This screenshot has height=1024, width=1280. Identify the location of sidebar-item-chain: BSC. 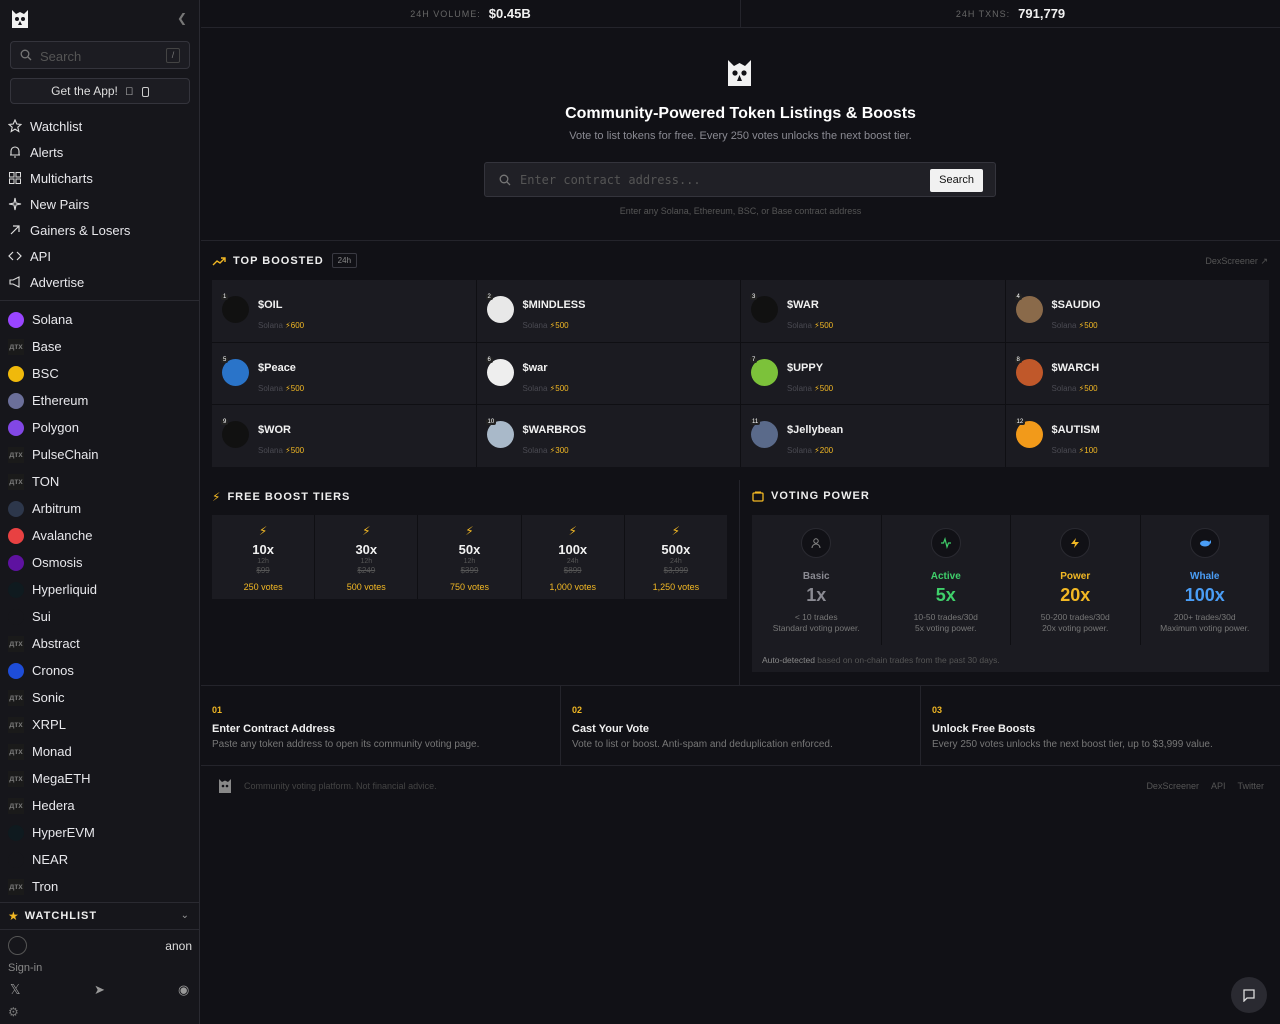
(99, 373).